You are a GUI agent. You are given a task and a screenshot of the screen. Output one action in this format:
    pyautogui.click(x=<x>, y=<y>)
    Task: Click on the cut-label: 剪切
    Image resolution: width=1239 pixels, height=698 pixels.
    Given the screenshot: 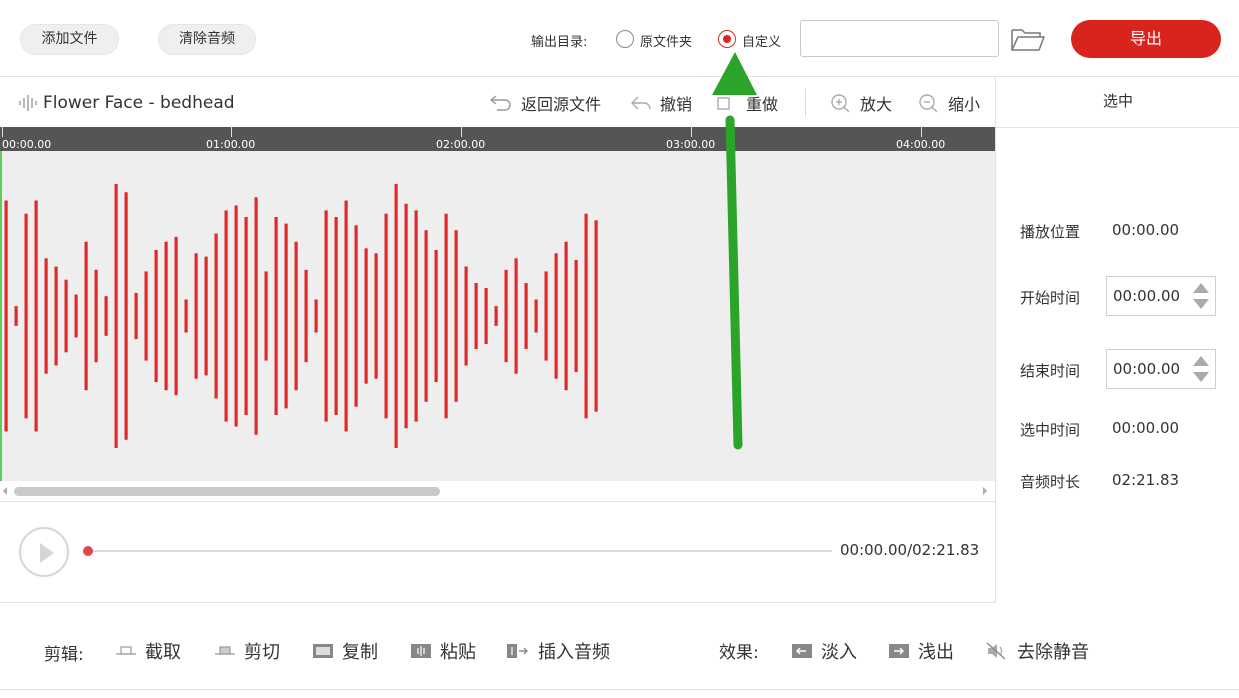 What is the action you would take?
    pyautogui.click(x=262, y=652)
    